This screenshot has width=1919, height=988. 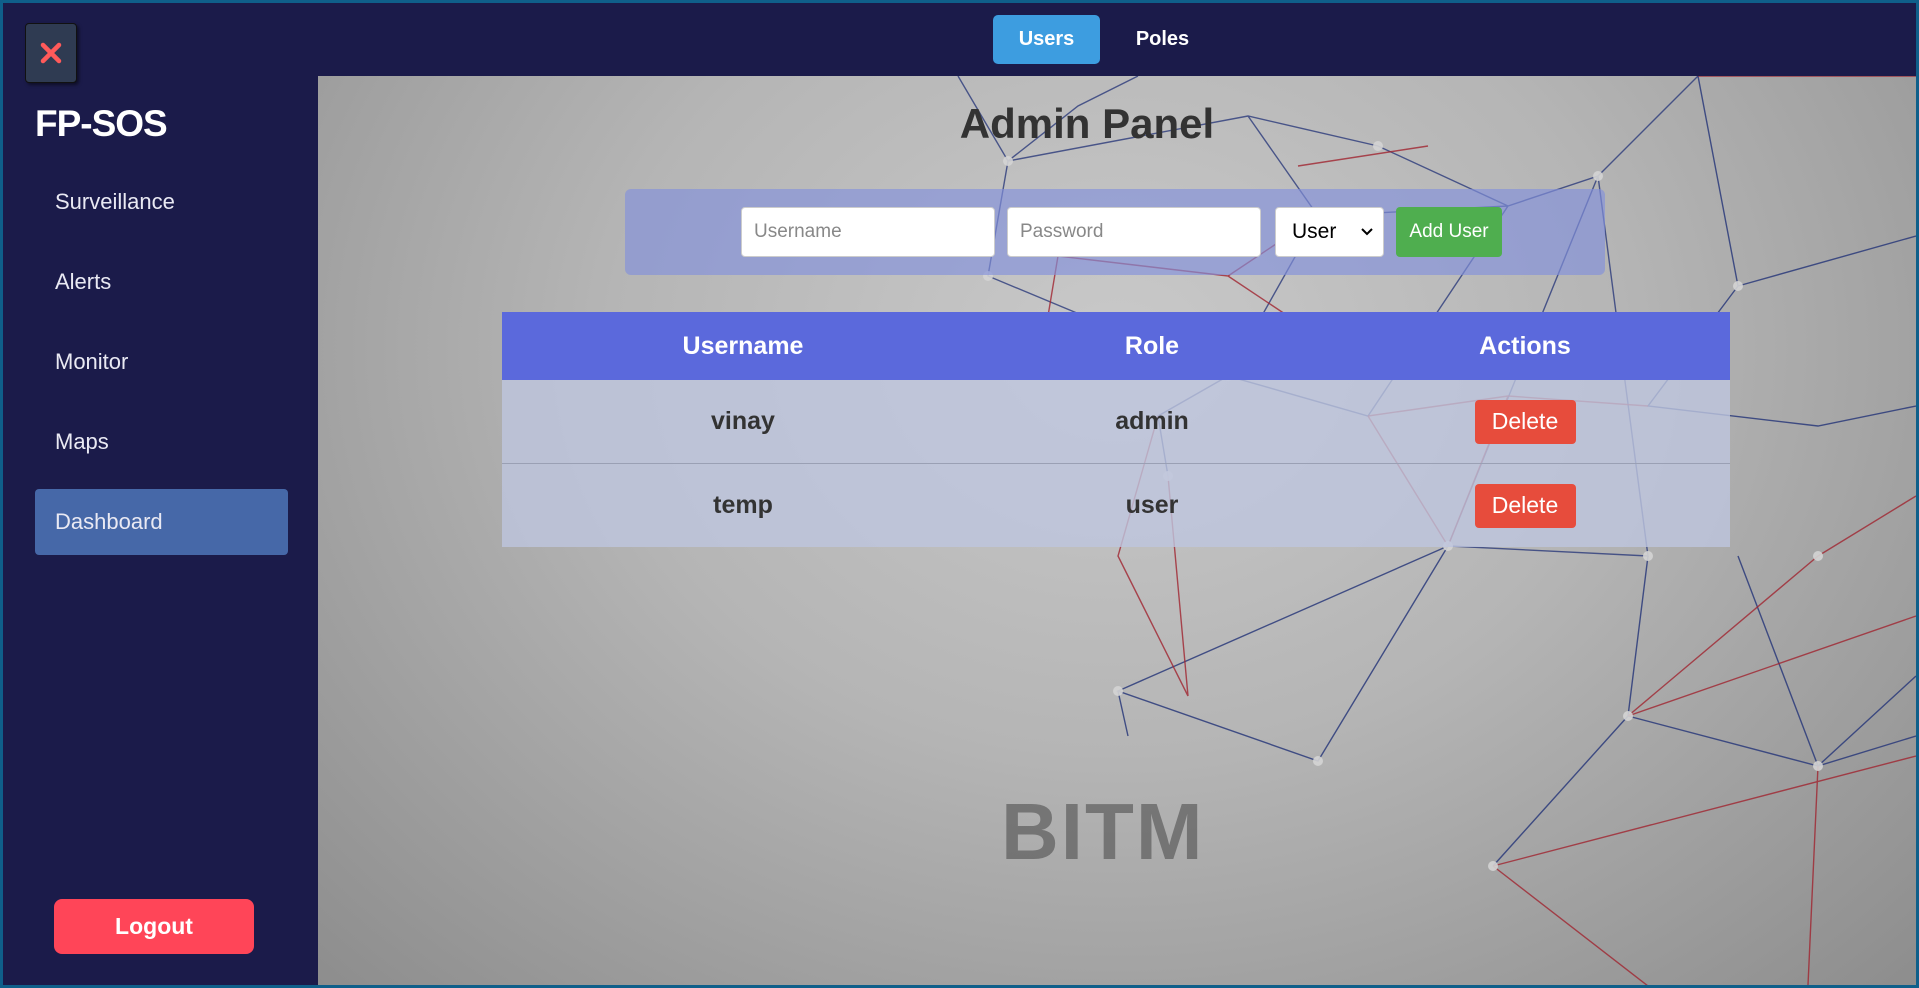 I want to click on cell-username: temp, so click(x=743, y=505).